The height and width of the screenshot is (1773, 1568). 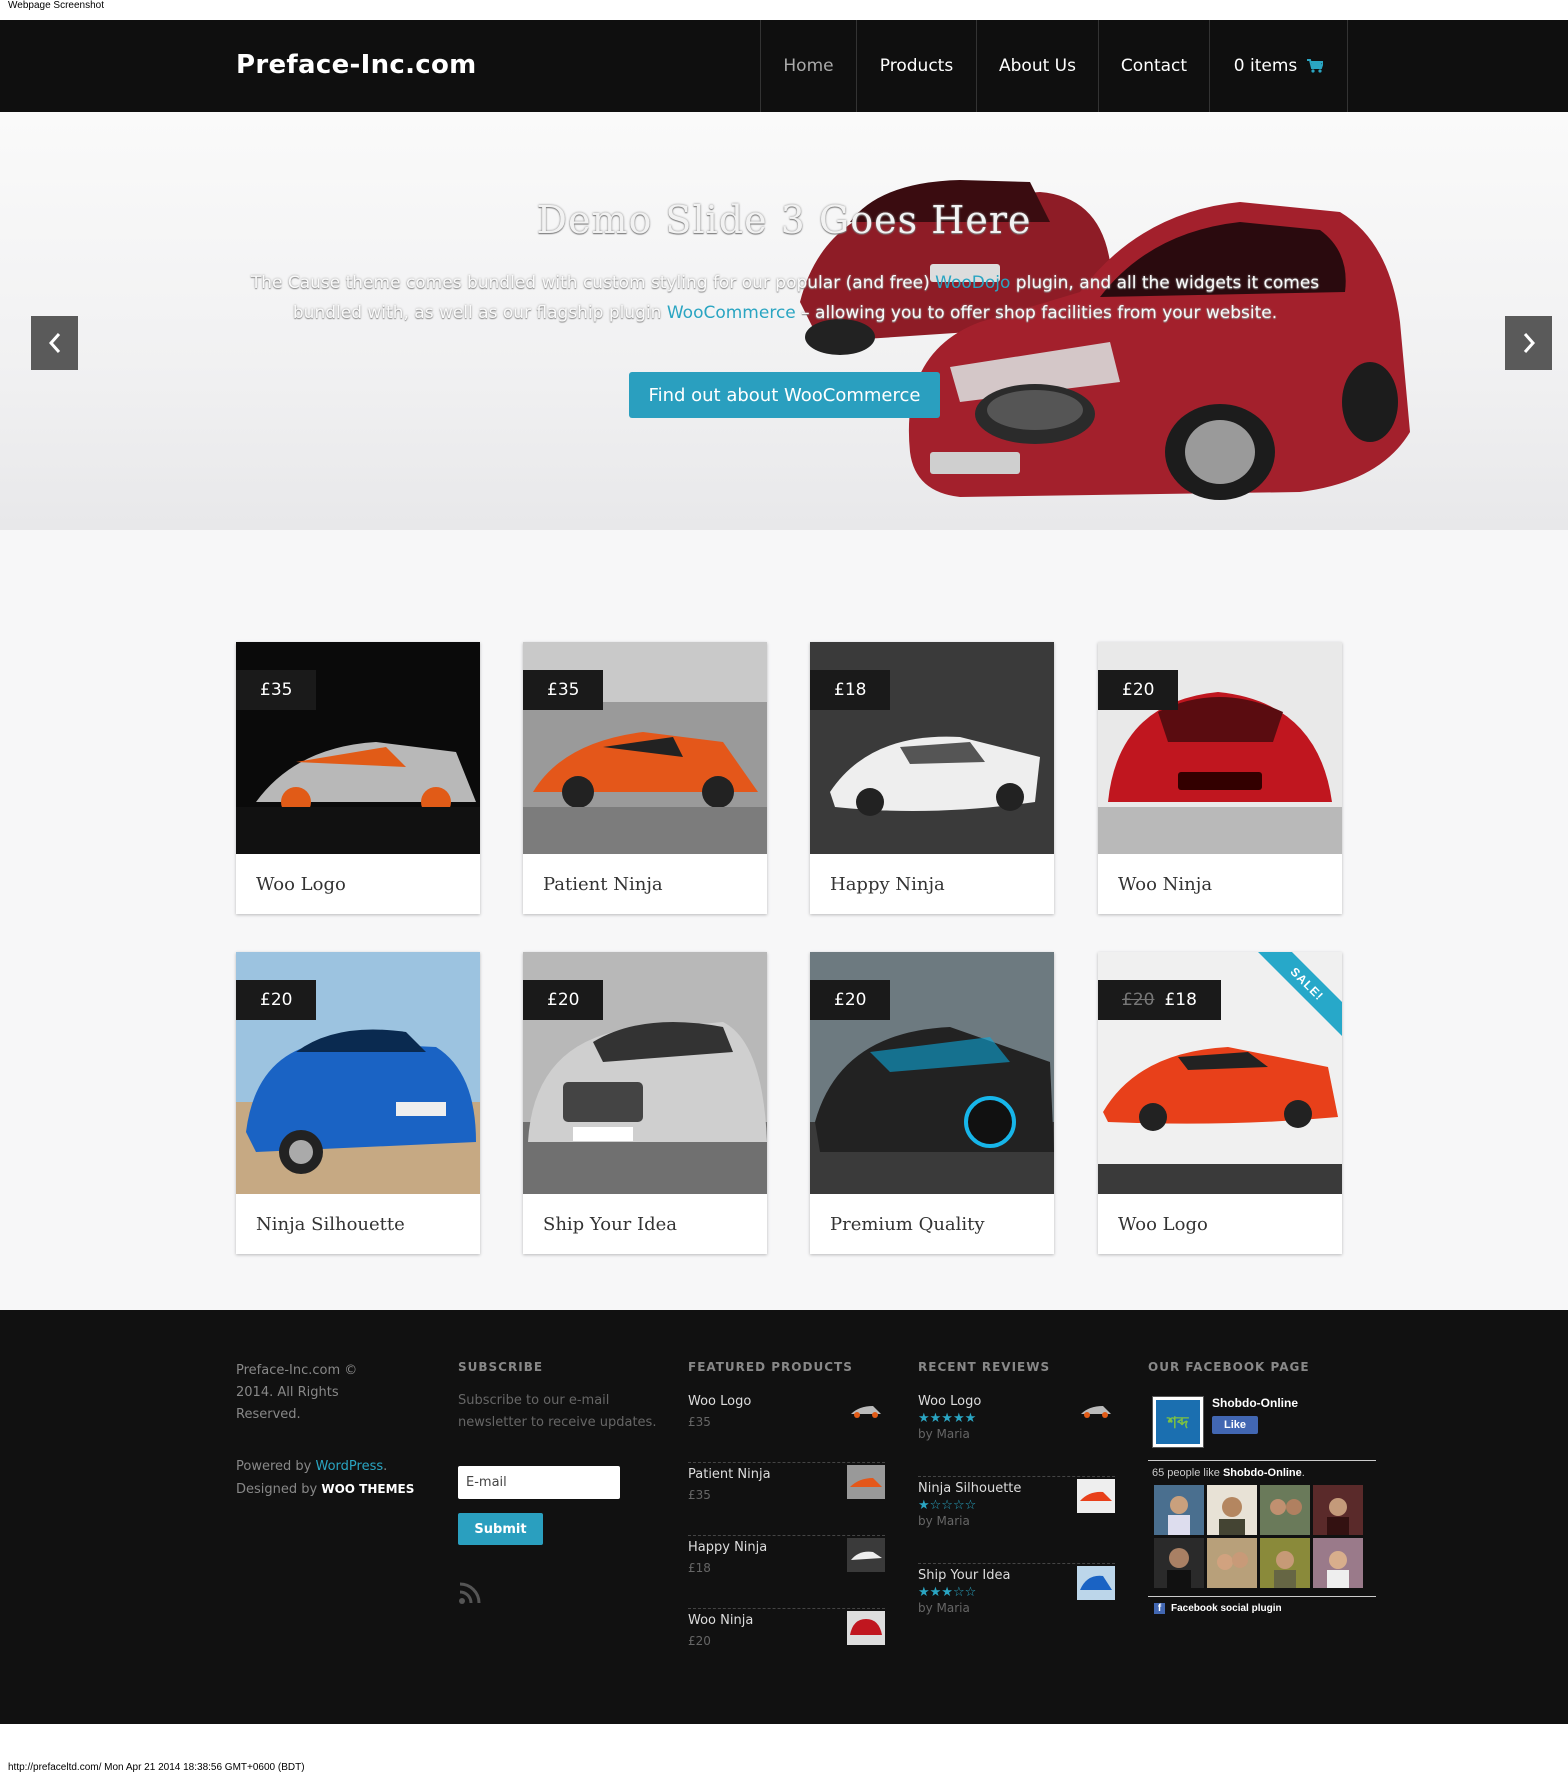 I want to click on product-card: £20 Ship Your Idea, so click(x=645, y=1103).